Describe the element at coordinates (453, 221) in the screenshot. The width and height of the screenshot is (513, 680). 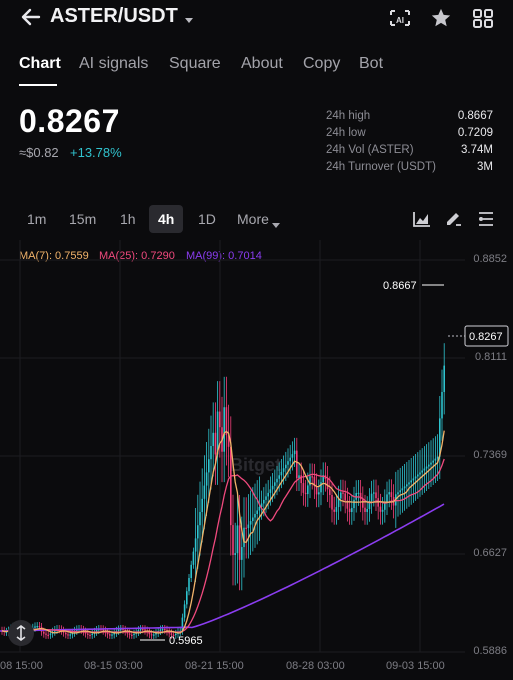
I see `draw-tool-icon` at that location.